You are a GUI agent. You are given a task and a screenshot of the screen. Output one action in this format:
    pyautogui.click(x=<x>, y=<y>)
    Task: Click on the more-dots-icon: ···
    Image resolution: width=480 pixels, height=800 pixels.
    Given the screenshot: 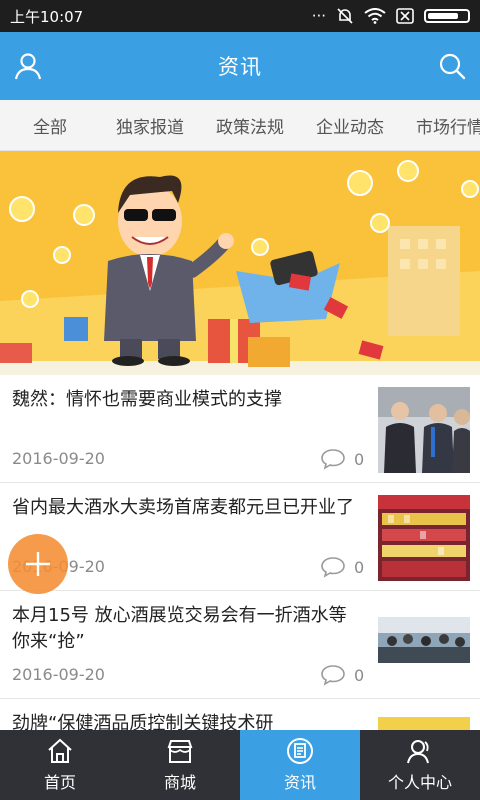 What is the action you would take?
    pyautogui.click(x=318, y=16)
    